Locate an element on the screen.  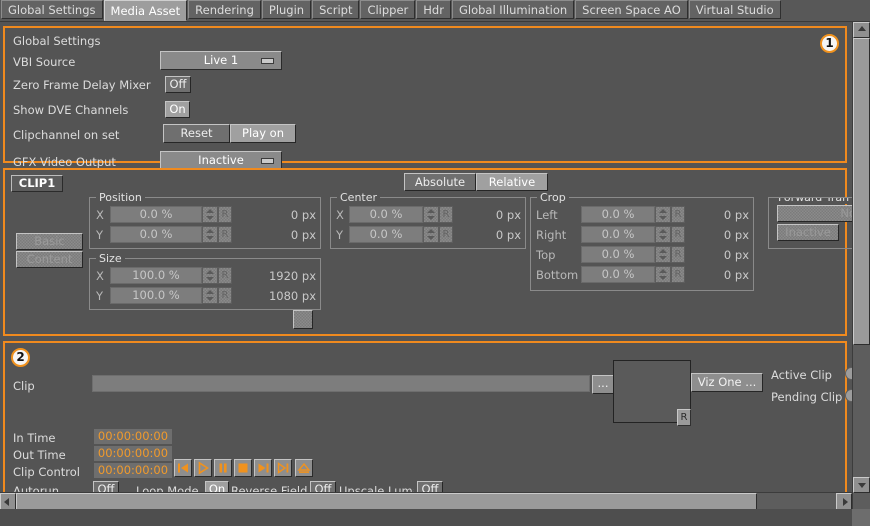
show-dve-channels-label: Show DVE Channels is located at coordinates (71, 110).